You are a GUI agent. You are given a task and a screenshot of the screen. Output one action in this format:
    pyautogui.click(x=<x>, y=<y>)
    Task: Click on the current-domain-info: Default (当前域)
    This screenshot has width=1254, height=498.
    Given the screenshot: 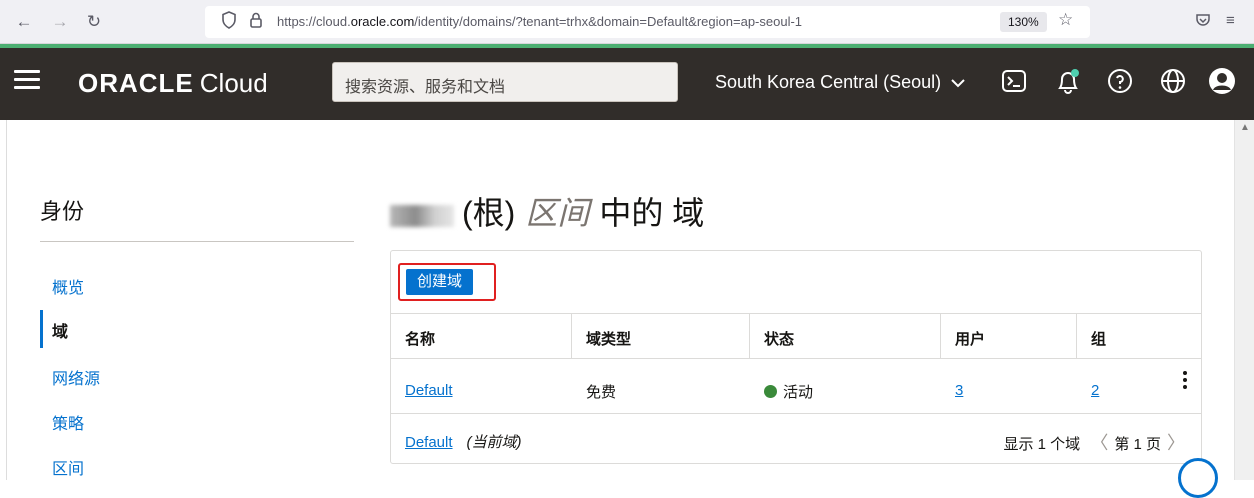 What is the action you would take?
    pyautogui.click(x=463, y=441)
    